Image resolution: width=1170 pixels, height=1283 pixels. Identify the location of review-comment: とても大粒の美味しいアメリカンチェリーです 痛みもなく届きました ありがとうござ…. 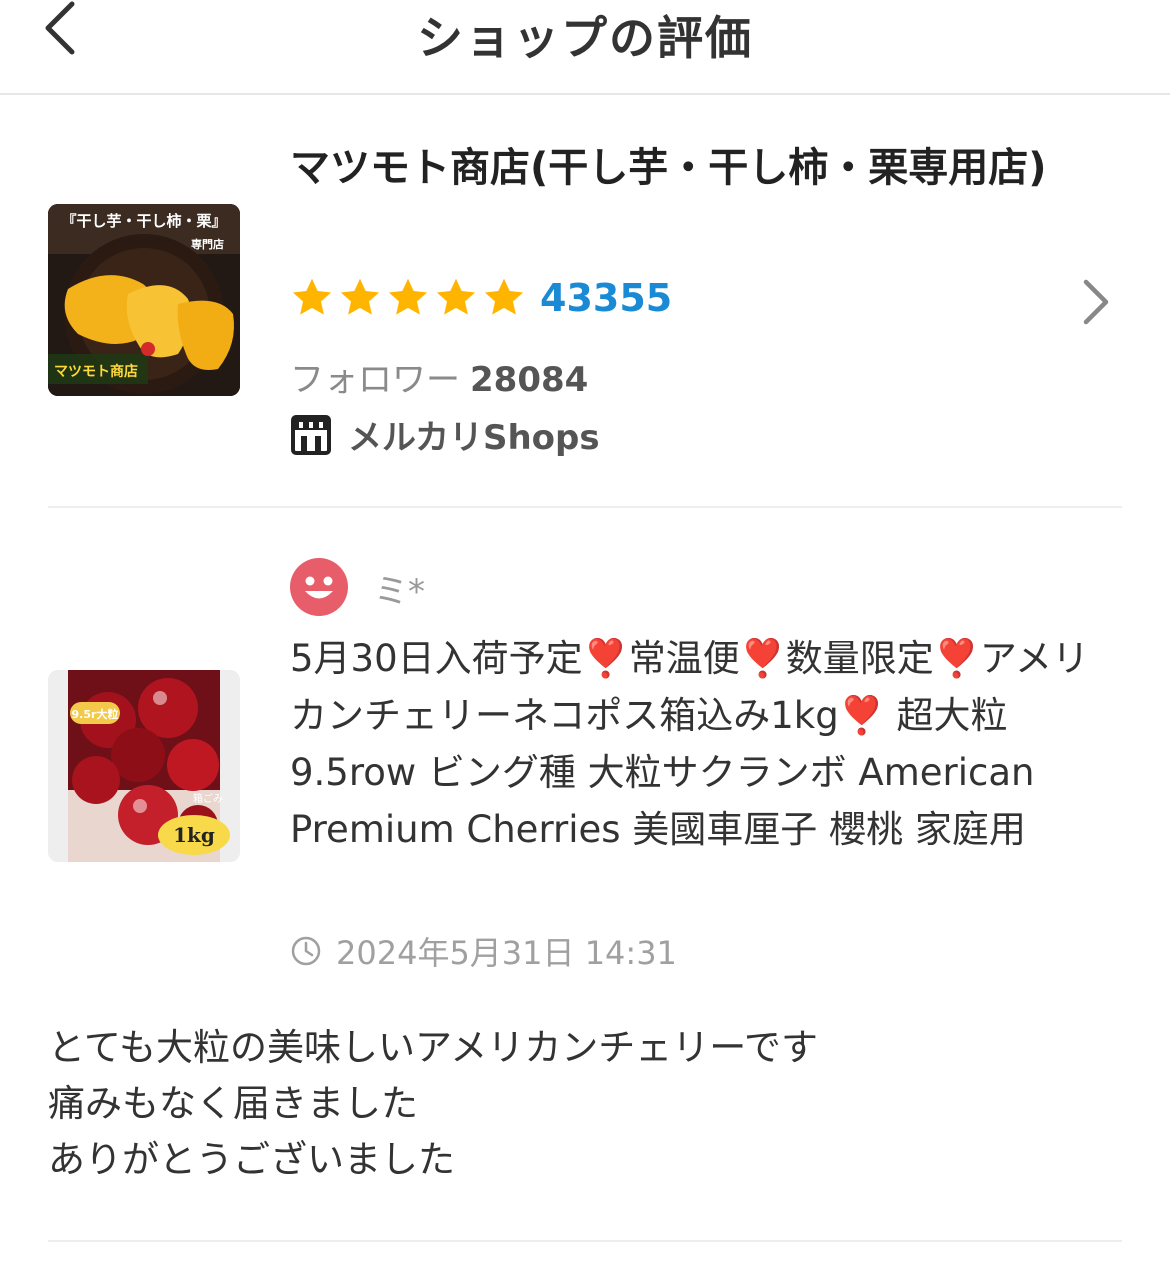
(433, 1103).